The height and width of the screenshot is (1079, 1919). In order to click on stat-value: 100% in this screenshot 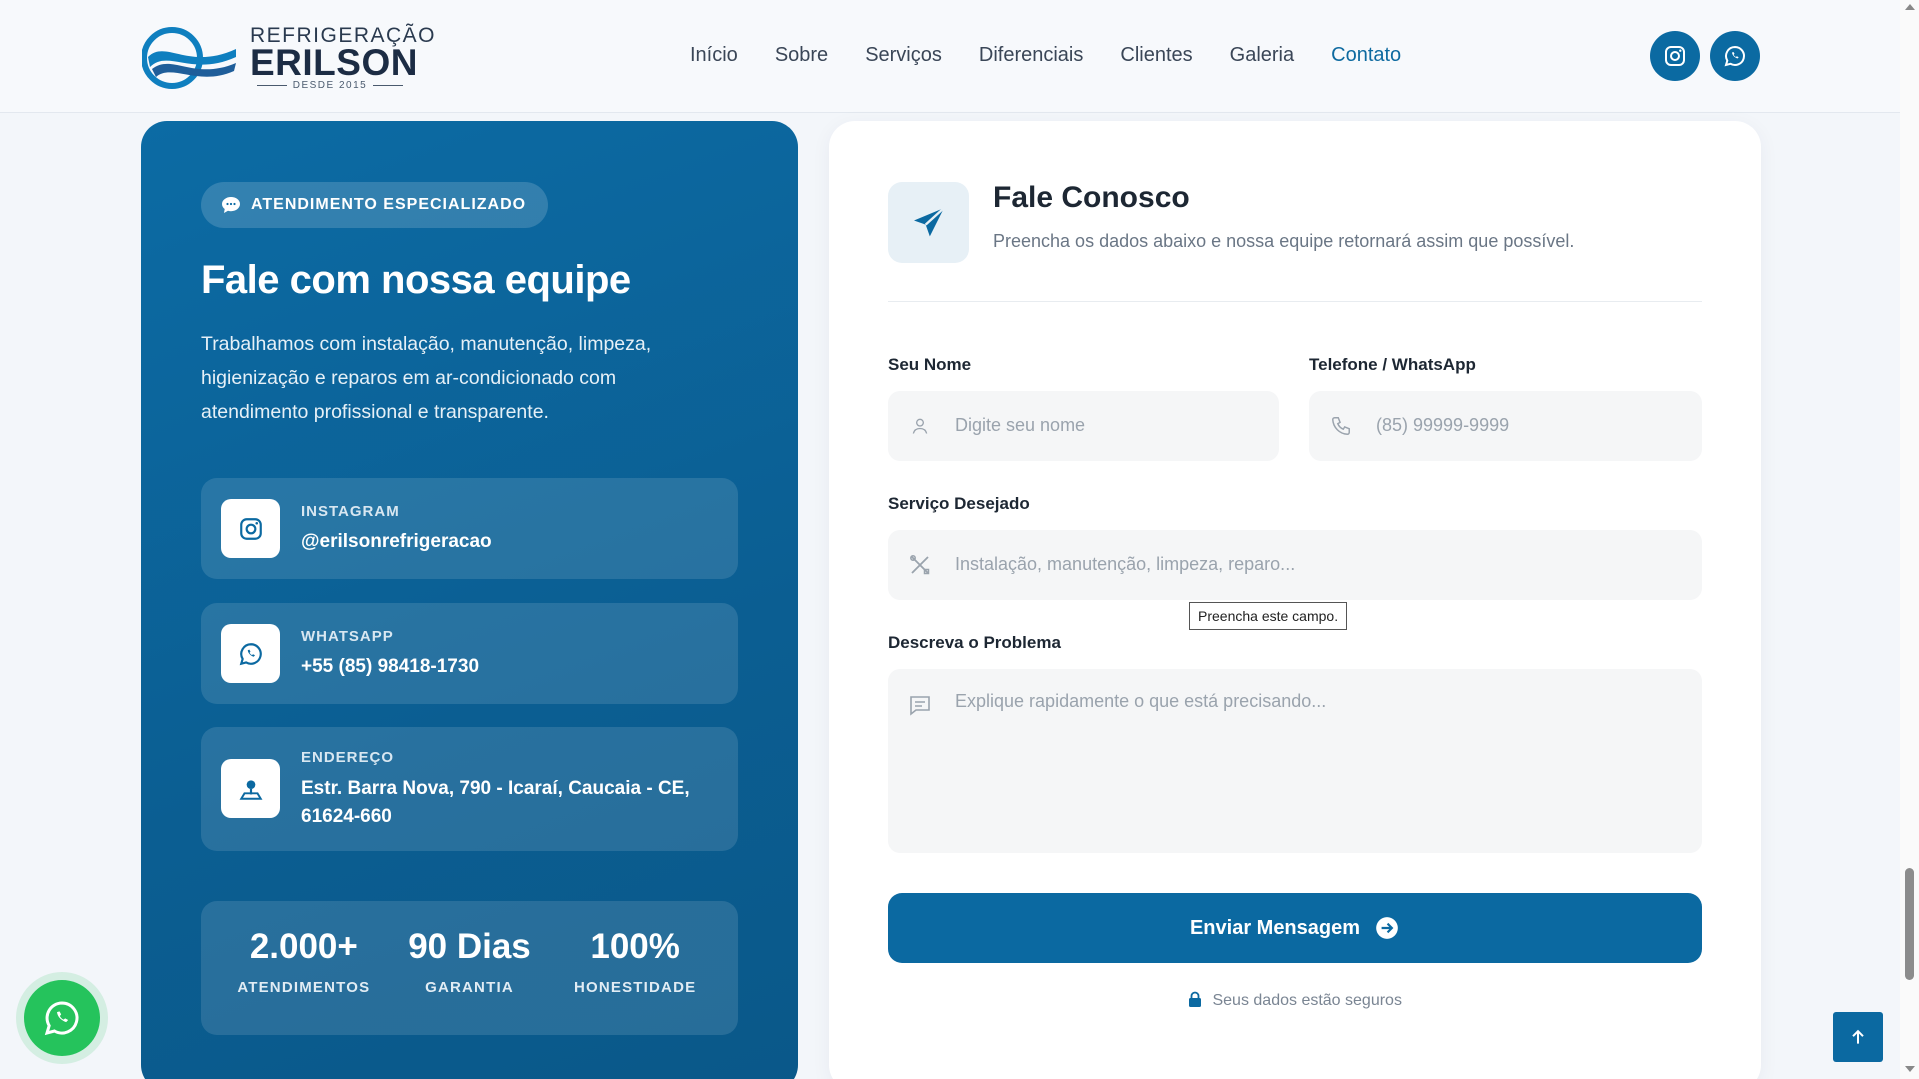, I will do `click(635, 946)`.